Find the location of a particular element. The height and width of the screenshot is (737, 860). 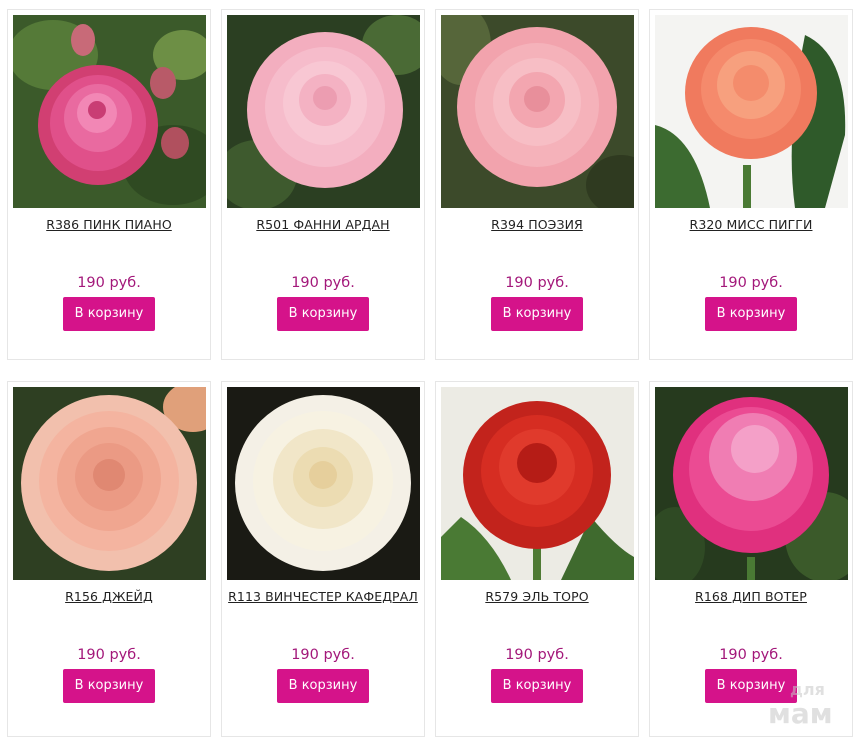

product-title: R501 ФАННИ АРДАН is located at coordinates (323, 224).